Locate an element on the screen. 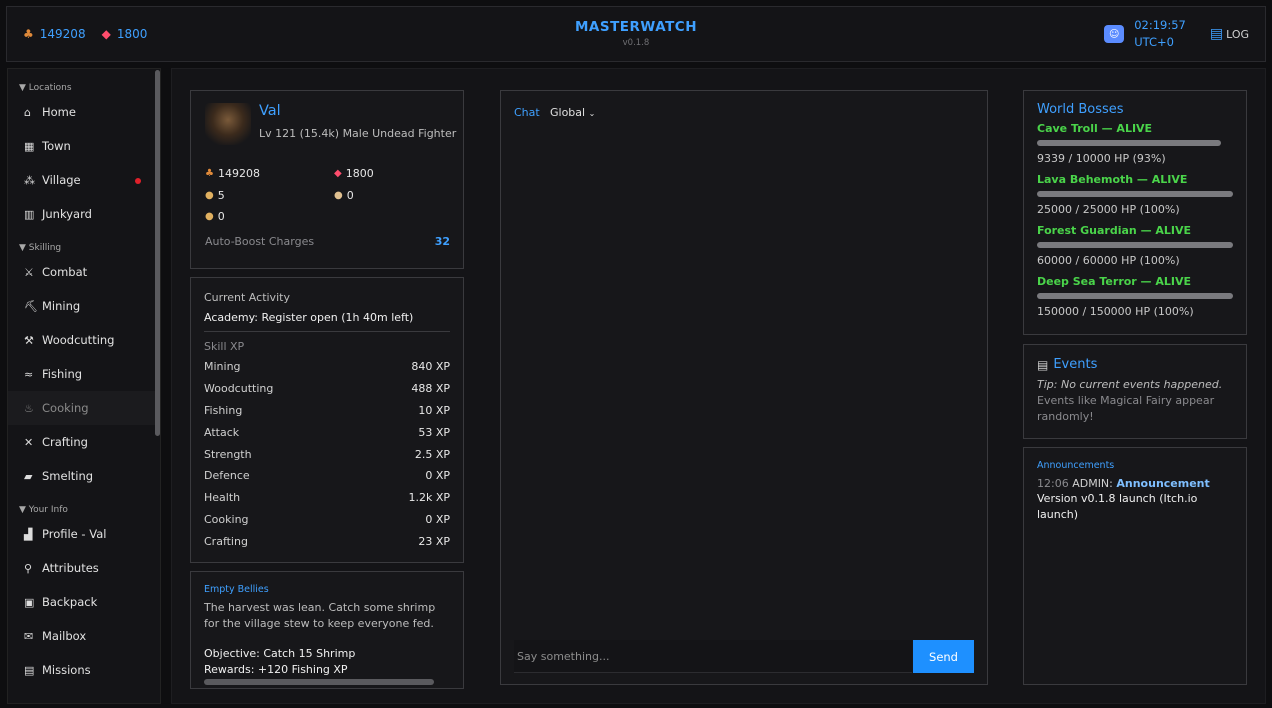 This screenshot has width=1272, height=708. bosses-title: World Bosses is located at coordinates (1080, 109).